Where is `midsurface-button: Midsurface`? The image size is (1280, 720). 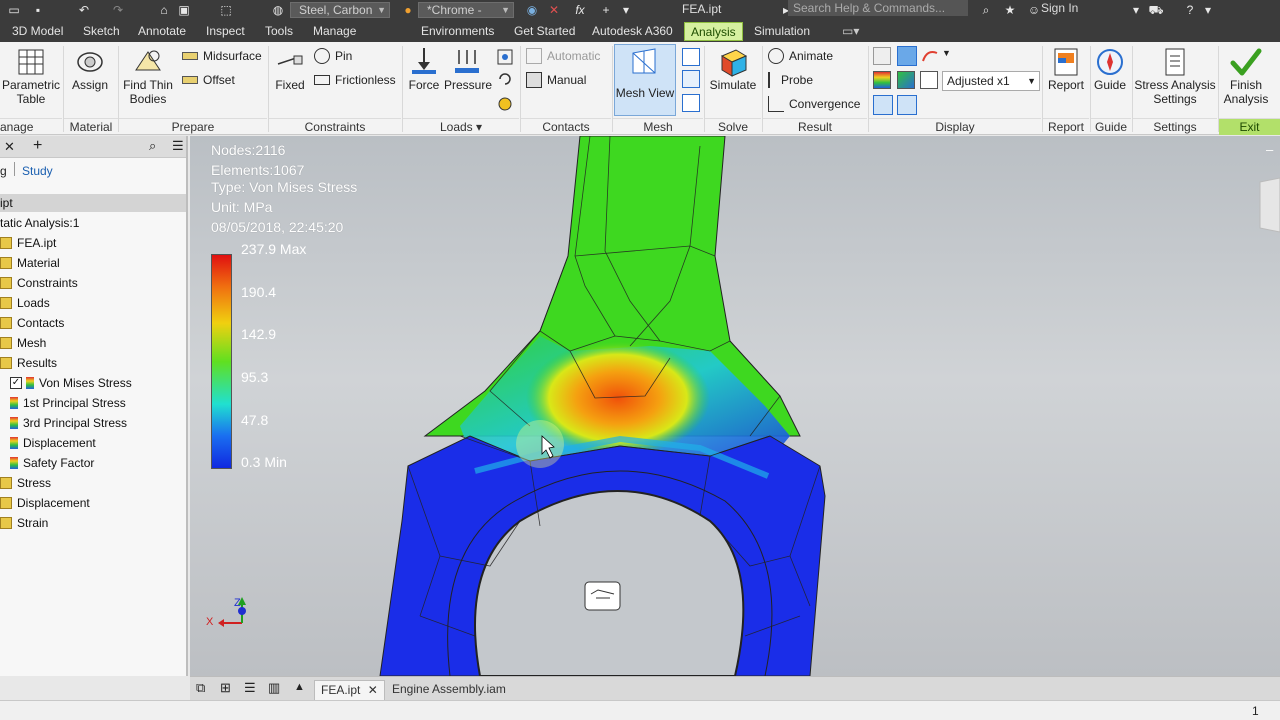 midsurface-button: Midsurface is located at coordinates (222, 56).